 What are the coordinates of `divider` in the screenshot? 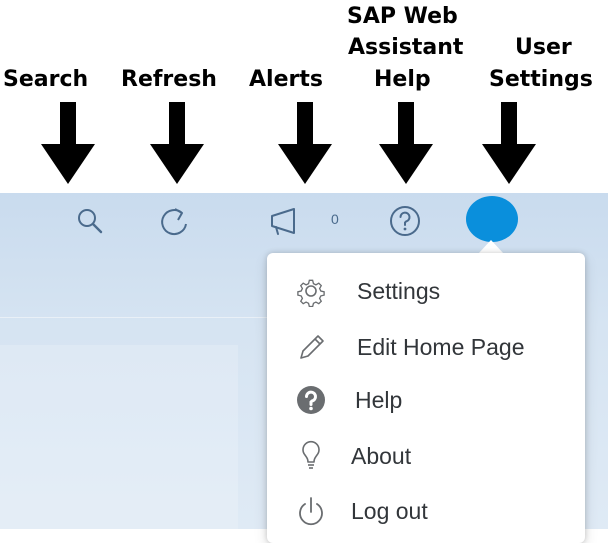 It's located at (134, 317).